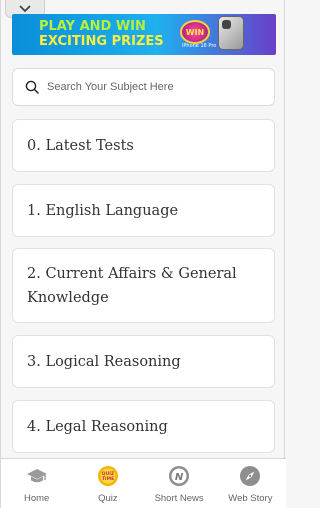 This screenshot has height=508, width=320. What do you see at coordinates (101, 41) in the screenshot?
I see `banner-line-2: EXCITING PRIZES` at bounding box center [101, 41].